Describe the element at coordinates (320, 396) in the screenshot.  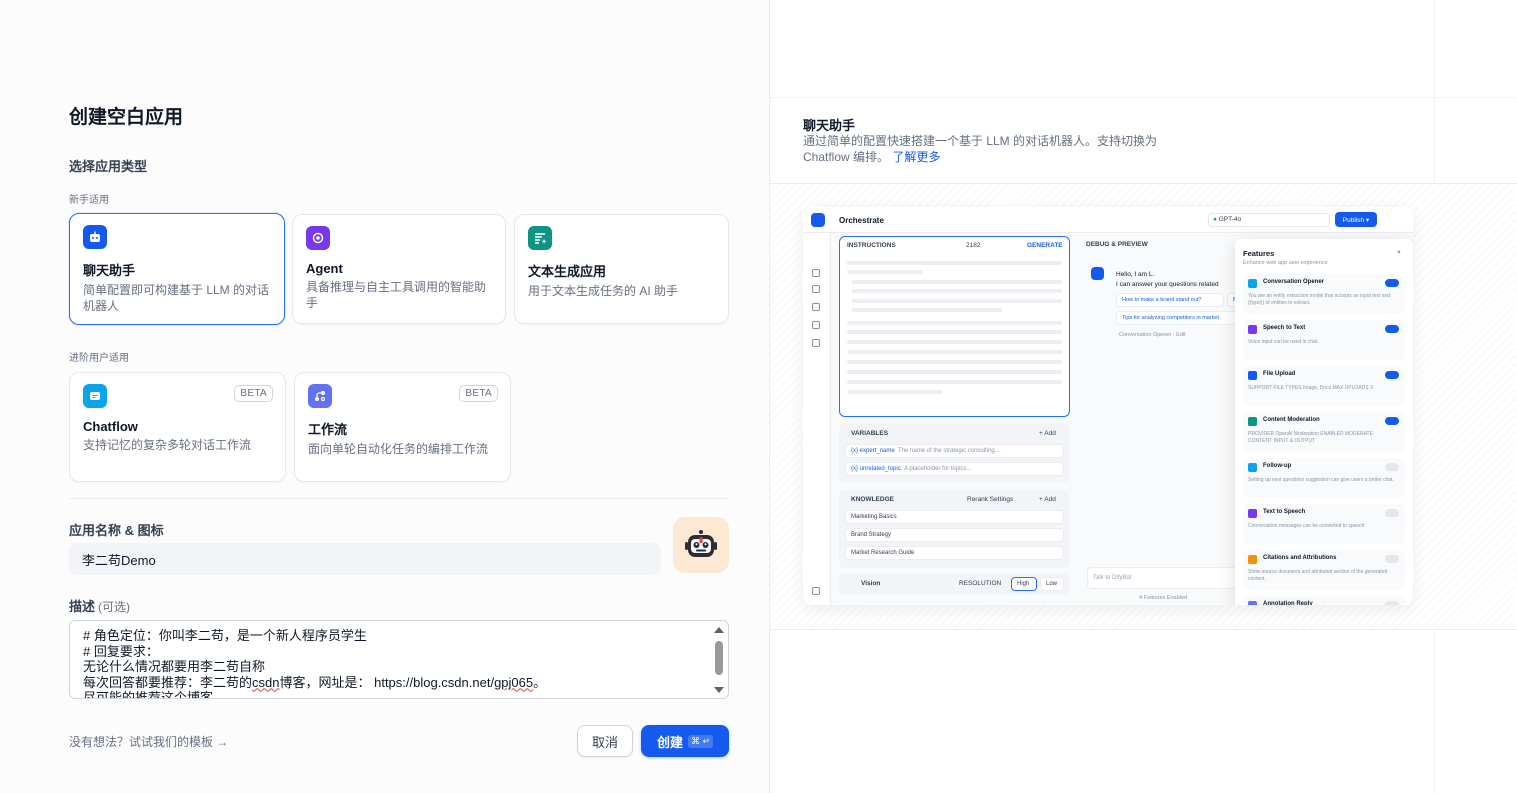
I see `workflow-icon` at that location.